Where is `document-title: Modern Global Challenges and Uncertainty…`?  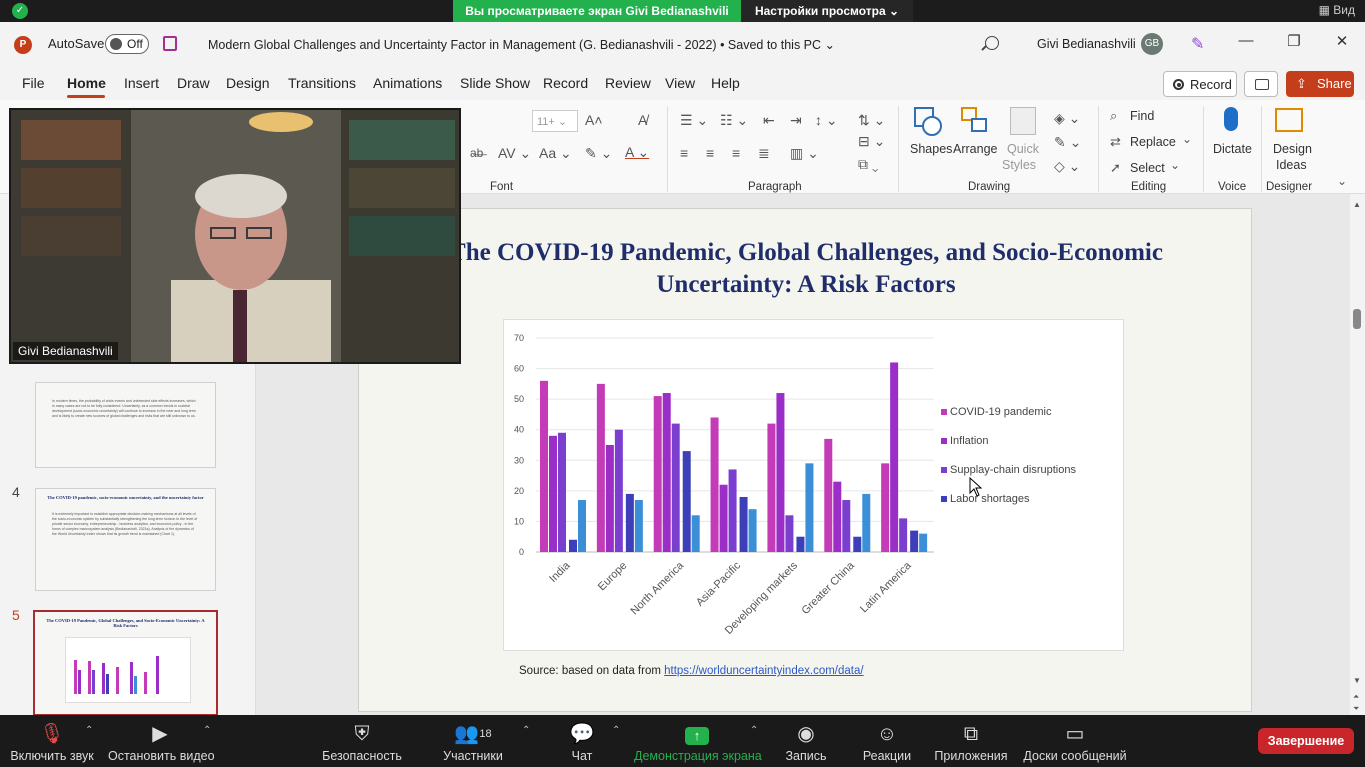
document-title: Modern Global Challenges and Uncertainty… is located at coordinates (521, 44).